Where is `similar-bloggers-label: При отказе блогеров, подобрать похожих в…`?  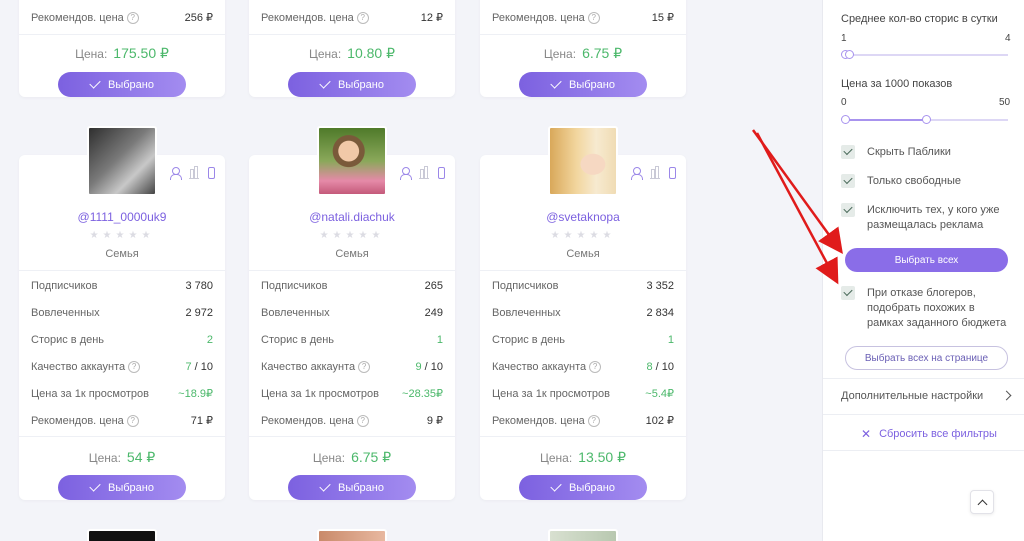 similar-bloggers-label: При отказе блогеров, подобрать похожих в… is located at coordinates (936, 308).